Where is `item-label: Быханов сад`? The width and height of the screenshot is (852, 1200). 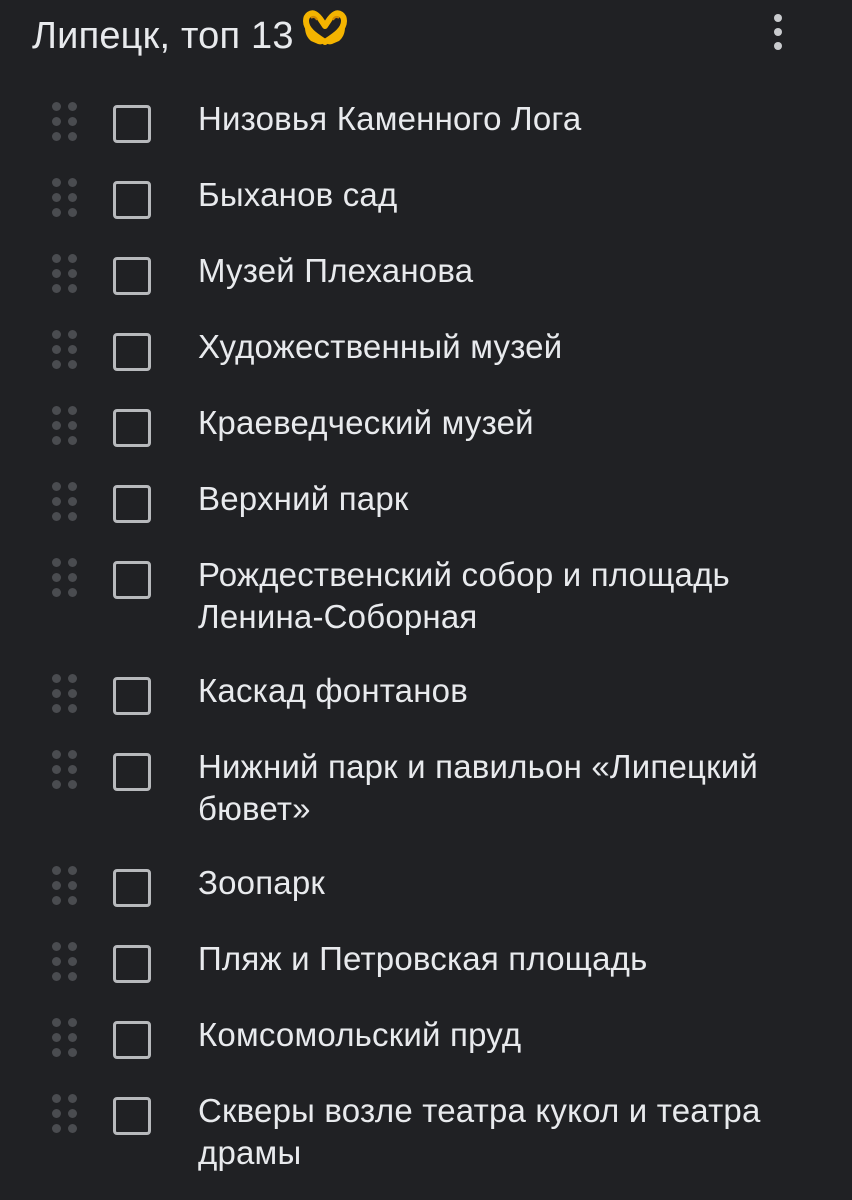 item-label: Быханов сад is located at coordinates (508, 195).